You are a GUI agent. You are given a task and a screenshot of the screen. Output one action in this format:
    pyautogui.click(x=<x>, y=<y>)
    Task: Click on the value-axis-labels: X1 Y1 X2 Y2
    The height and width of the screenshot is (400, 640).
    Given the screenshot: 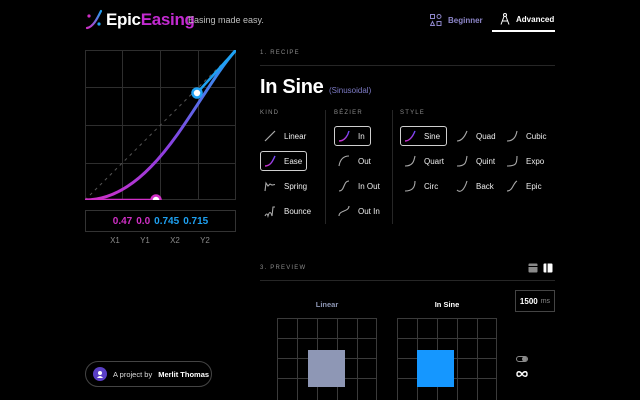 What is the action you would take?
    pyautogui.click(x=160, y=240)
    